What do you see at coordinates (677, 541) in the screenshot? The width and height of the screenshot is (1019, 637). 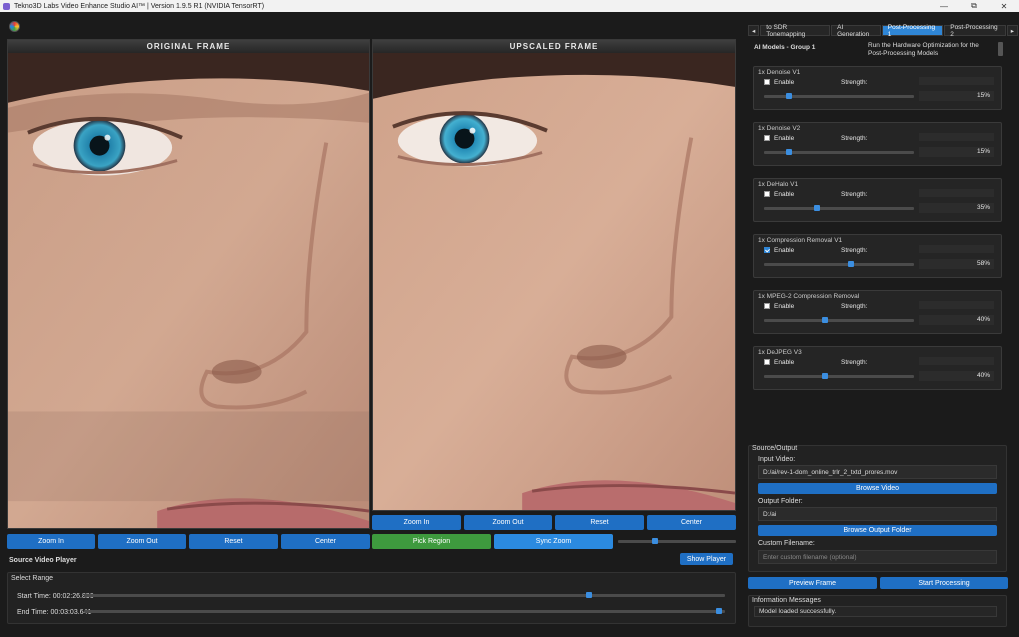 I see `zoom-slider` at bounding box center [677, 541].